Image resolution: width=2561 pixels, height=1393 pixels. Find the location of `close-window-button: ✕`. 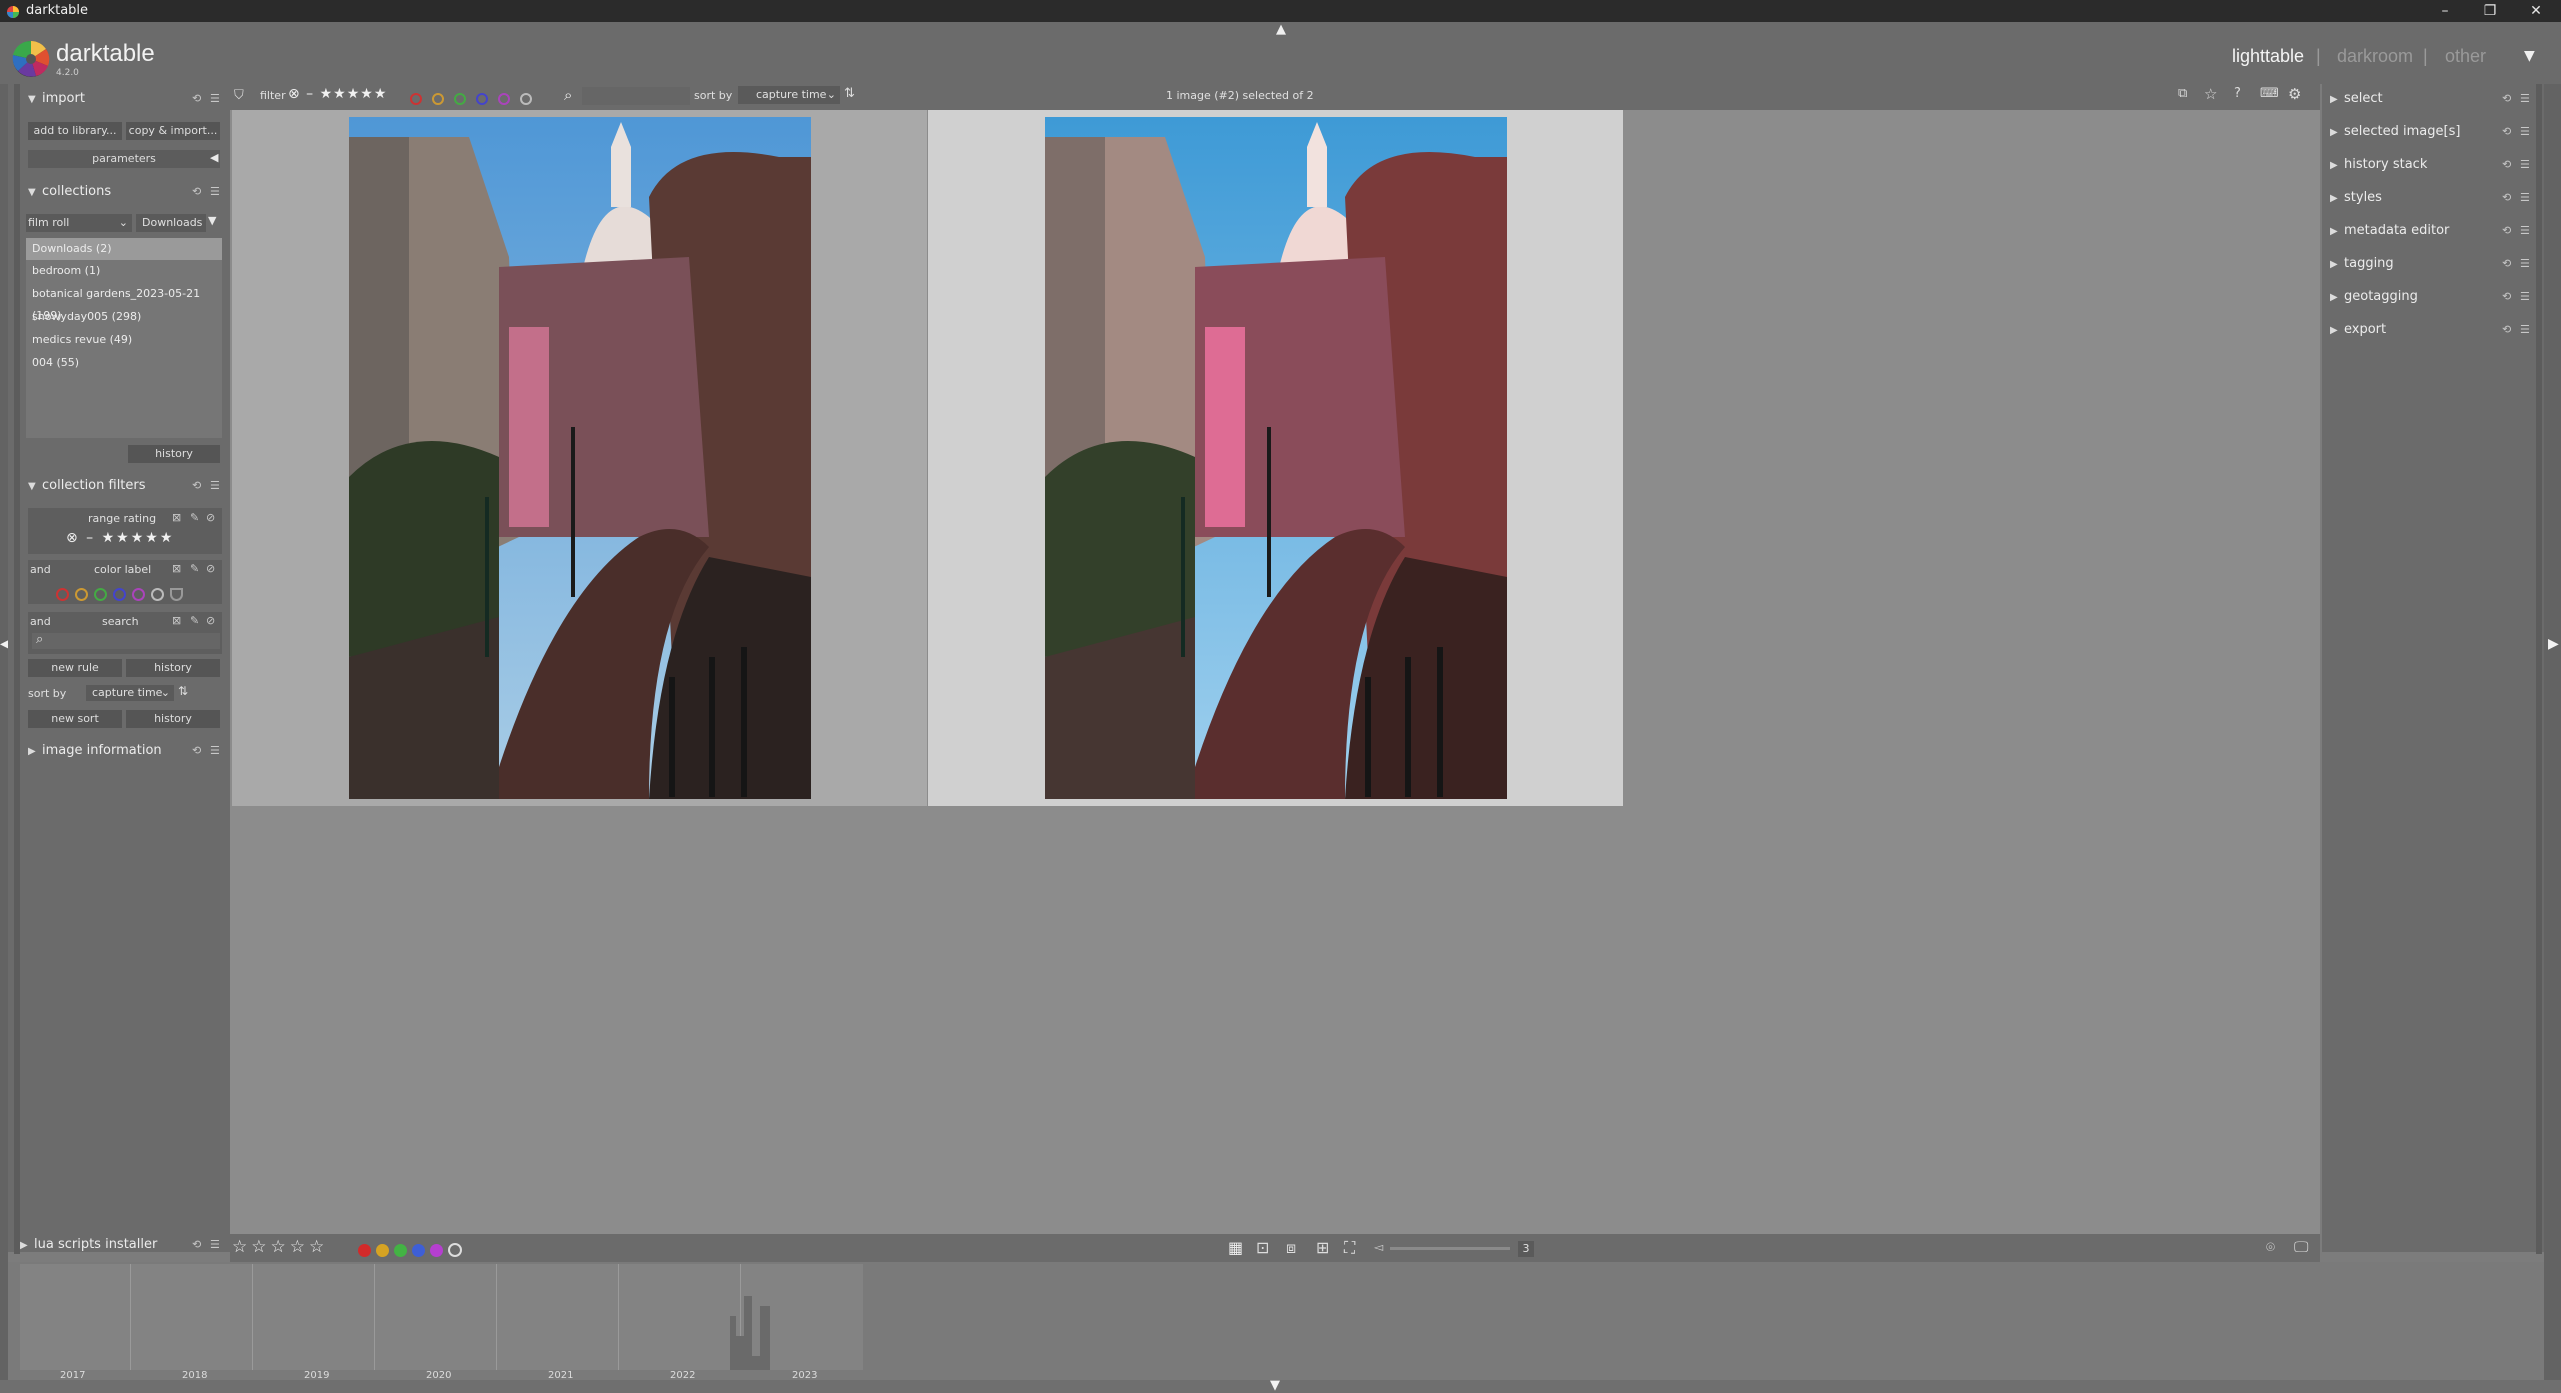

close-window-button: ✕ is located at coordinates (2536, 11).